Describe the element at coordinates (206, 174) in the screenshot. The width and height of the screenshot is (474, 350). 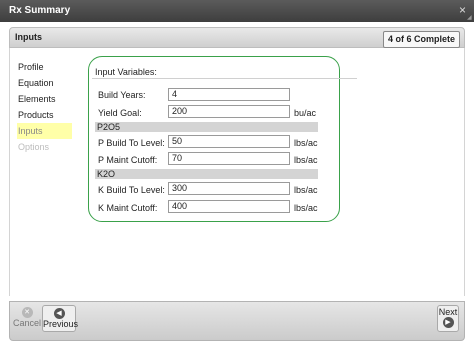
I see `k2o-section-header: K2O` at that location.